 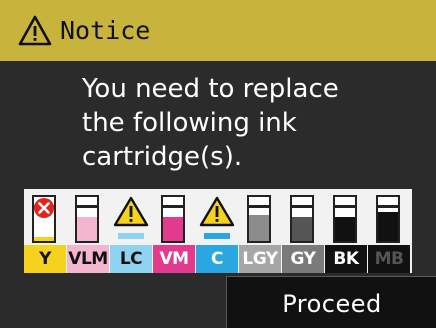 I want to click on ink-slot-vlm: VLM, so click(x=88, y=231).